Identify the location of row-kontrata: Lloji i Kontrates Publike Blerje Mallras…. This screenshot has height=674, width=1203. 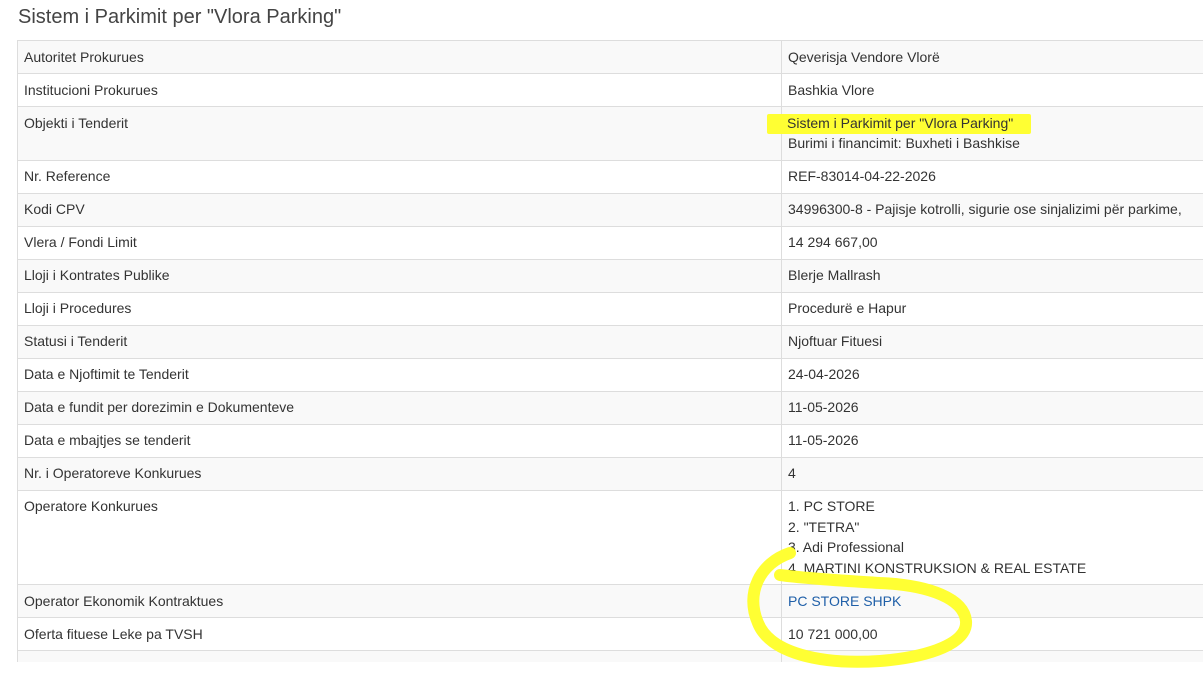
(610, 275).